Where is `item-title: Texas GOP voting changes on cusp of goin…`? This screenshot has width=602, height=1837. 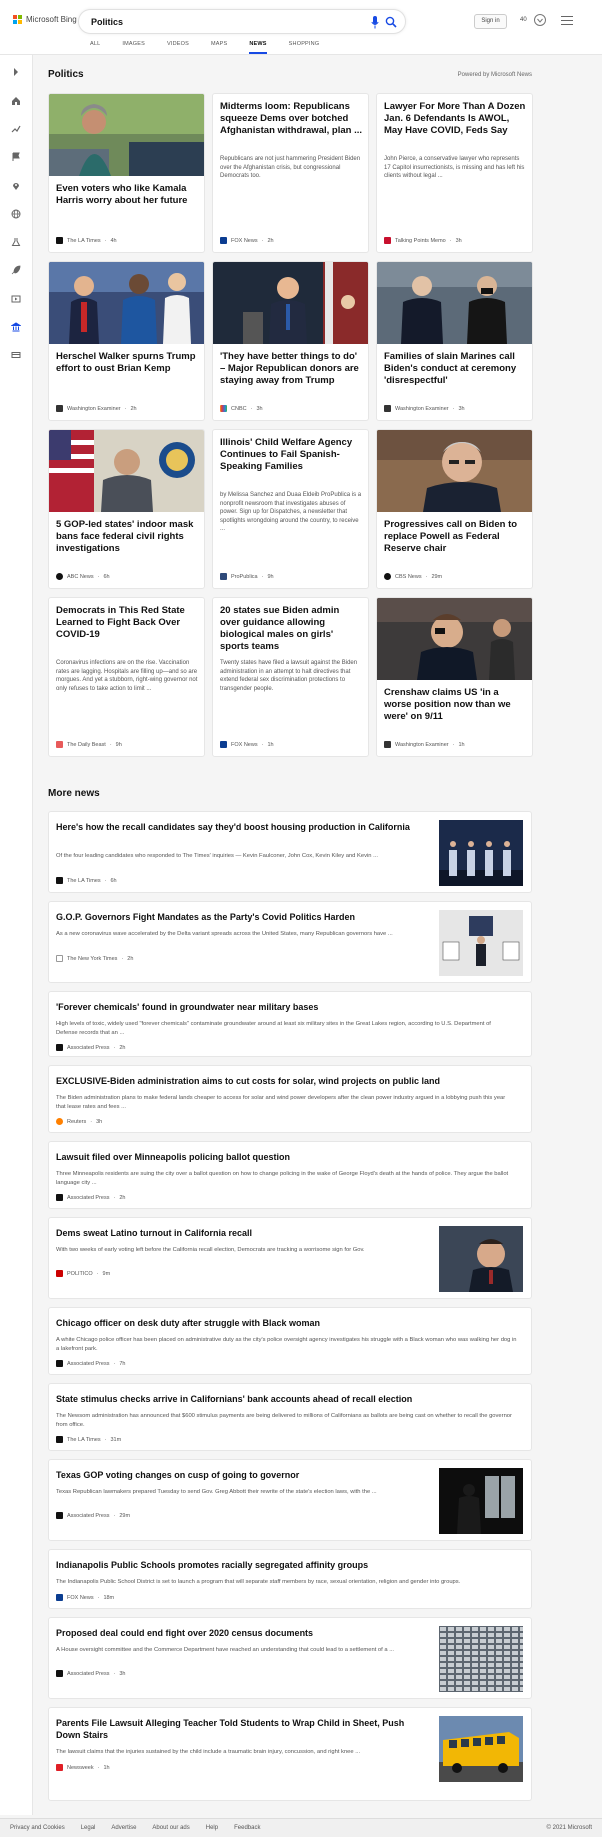
item-title: Texas GOP voting changes on cusp of goin… is located at coordinates (236, 1475).